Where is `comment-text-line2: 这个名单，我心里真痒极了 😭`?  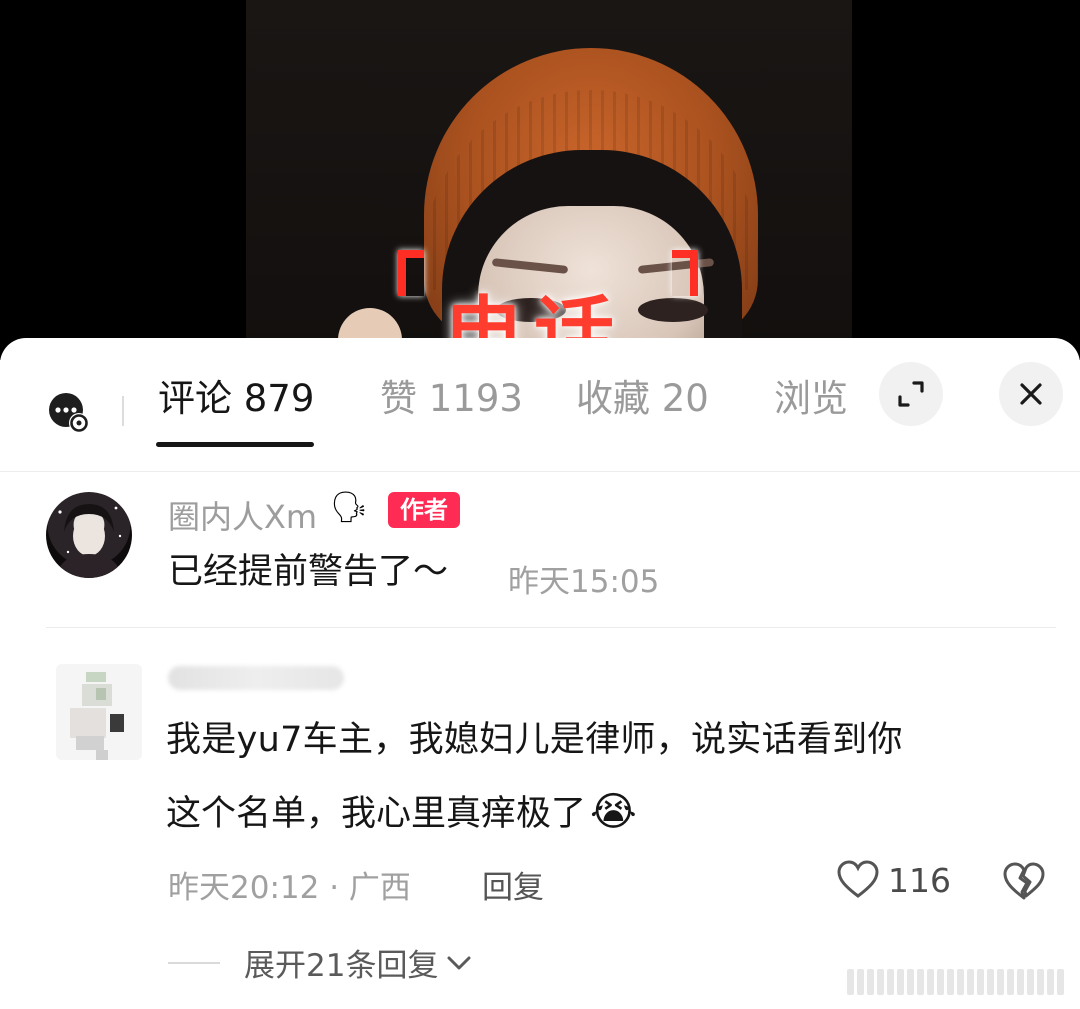 comment-text-line2: 这个名单，我心里真痒极了 😭 is located at coordinates (401, 813).